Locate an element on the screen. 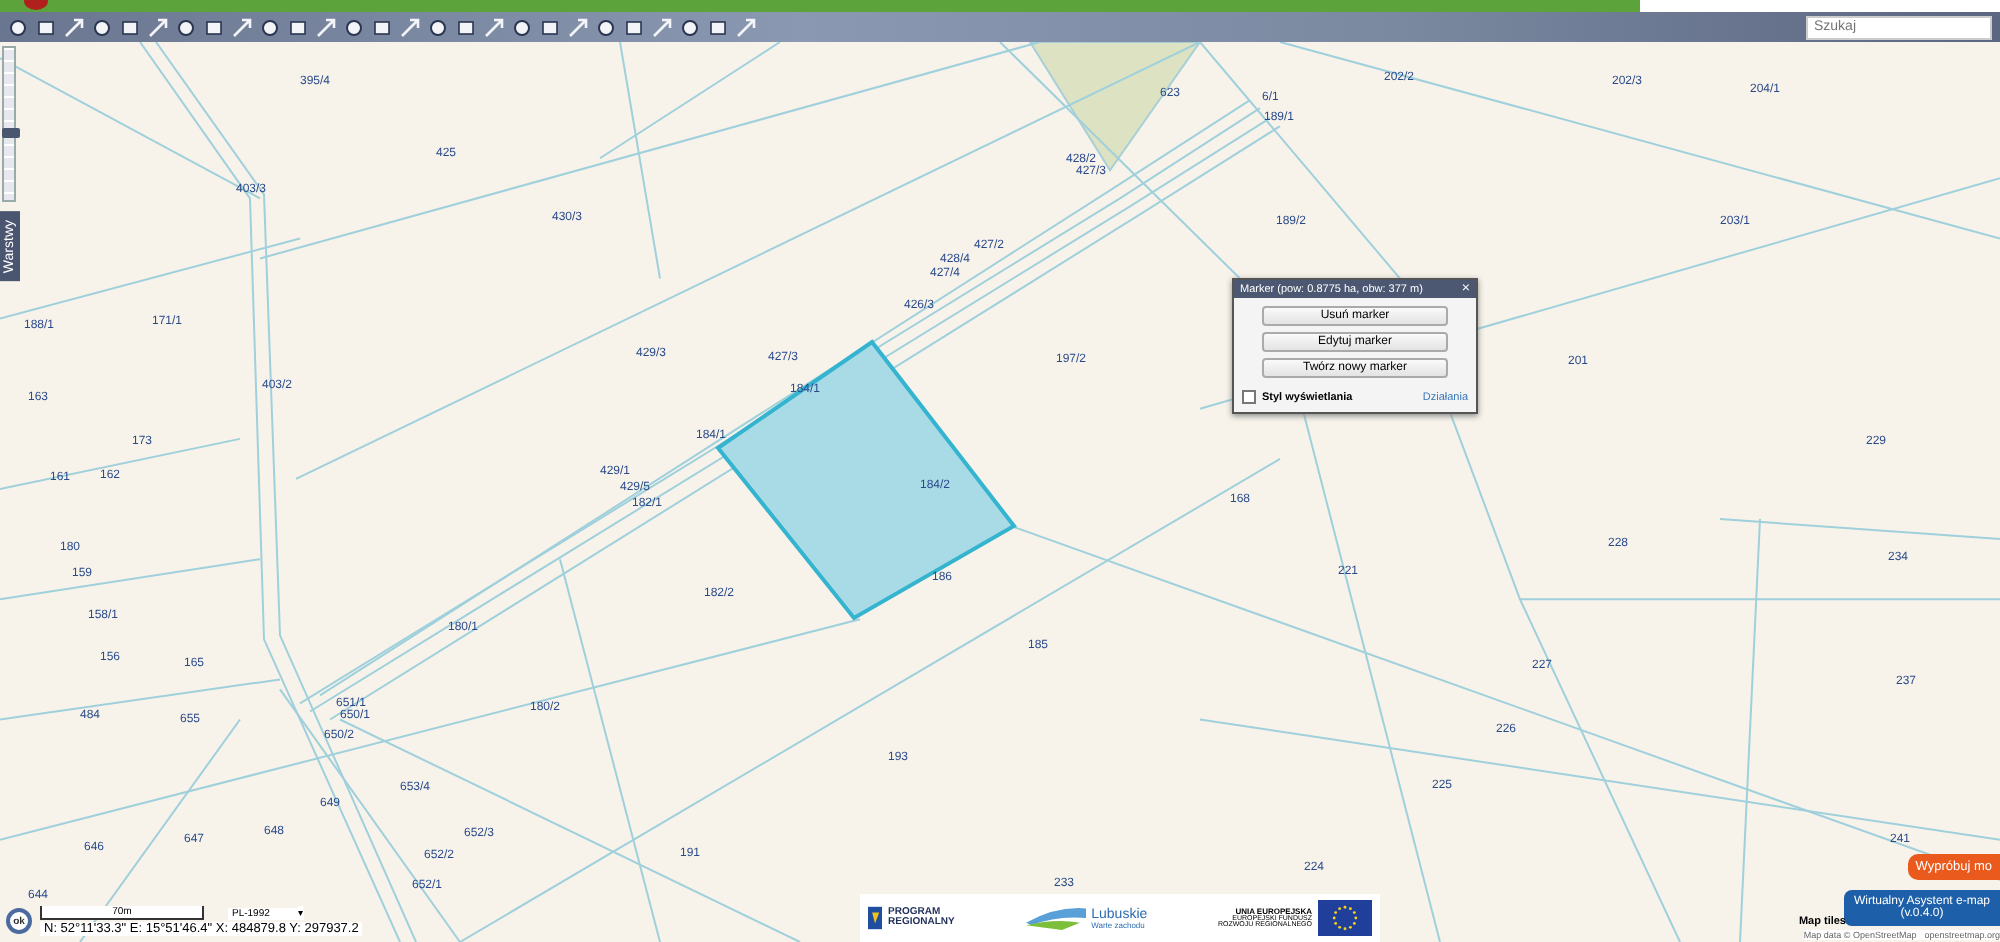 This screenshot has height=942, width=2000. eu-flag-icon is located at coordinates (1345, 918).